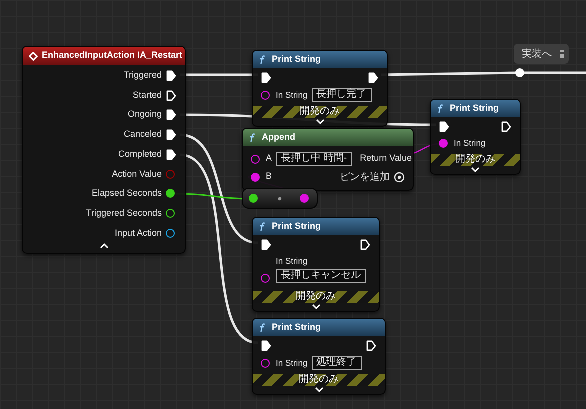  I want to click on string-input-field: 長押しキャンセル, so click(321, 275).